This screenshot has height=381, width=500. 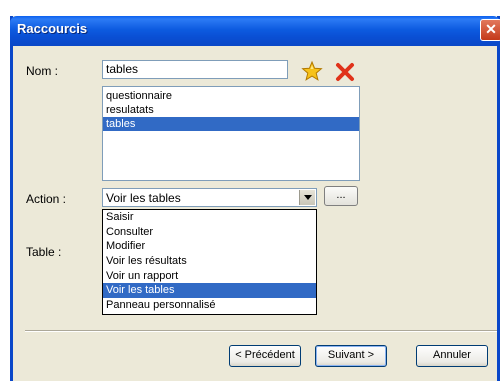 I want to click on dropdown-option: Saisir, so click(x=209, y=217).